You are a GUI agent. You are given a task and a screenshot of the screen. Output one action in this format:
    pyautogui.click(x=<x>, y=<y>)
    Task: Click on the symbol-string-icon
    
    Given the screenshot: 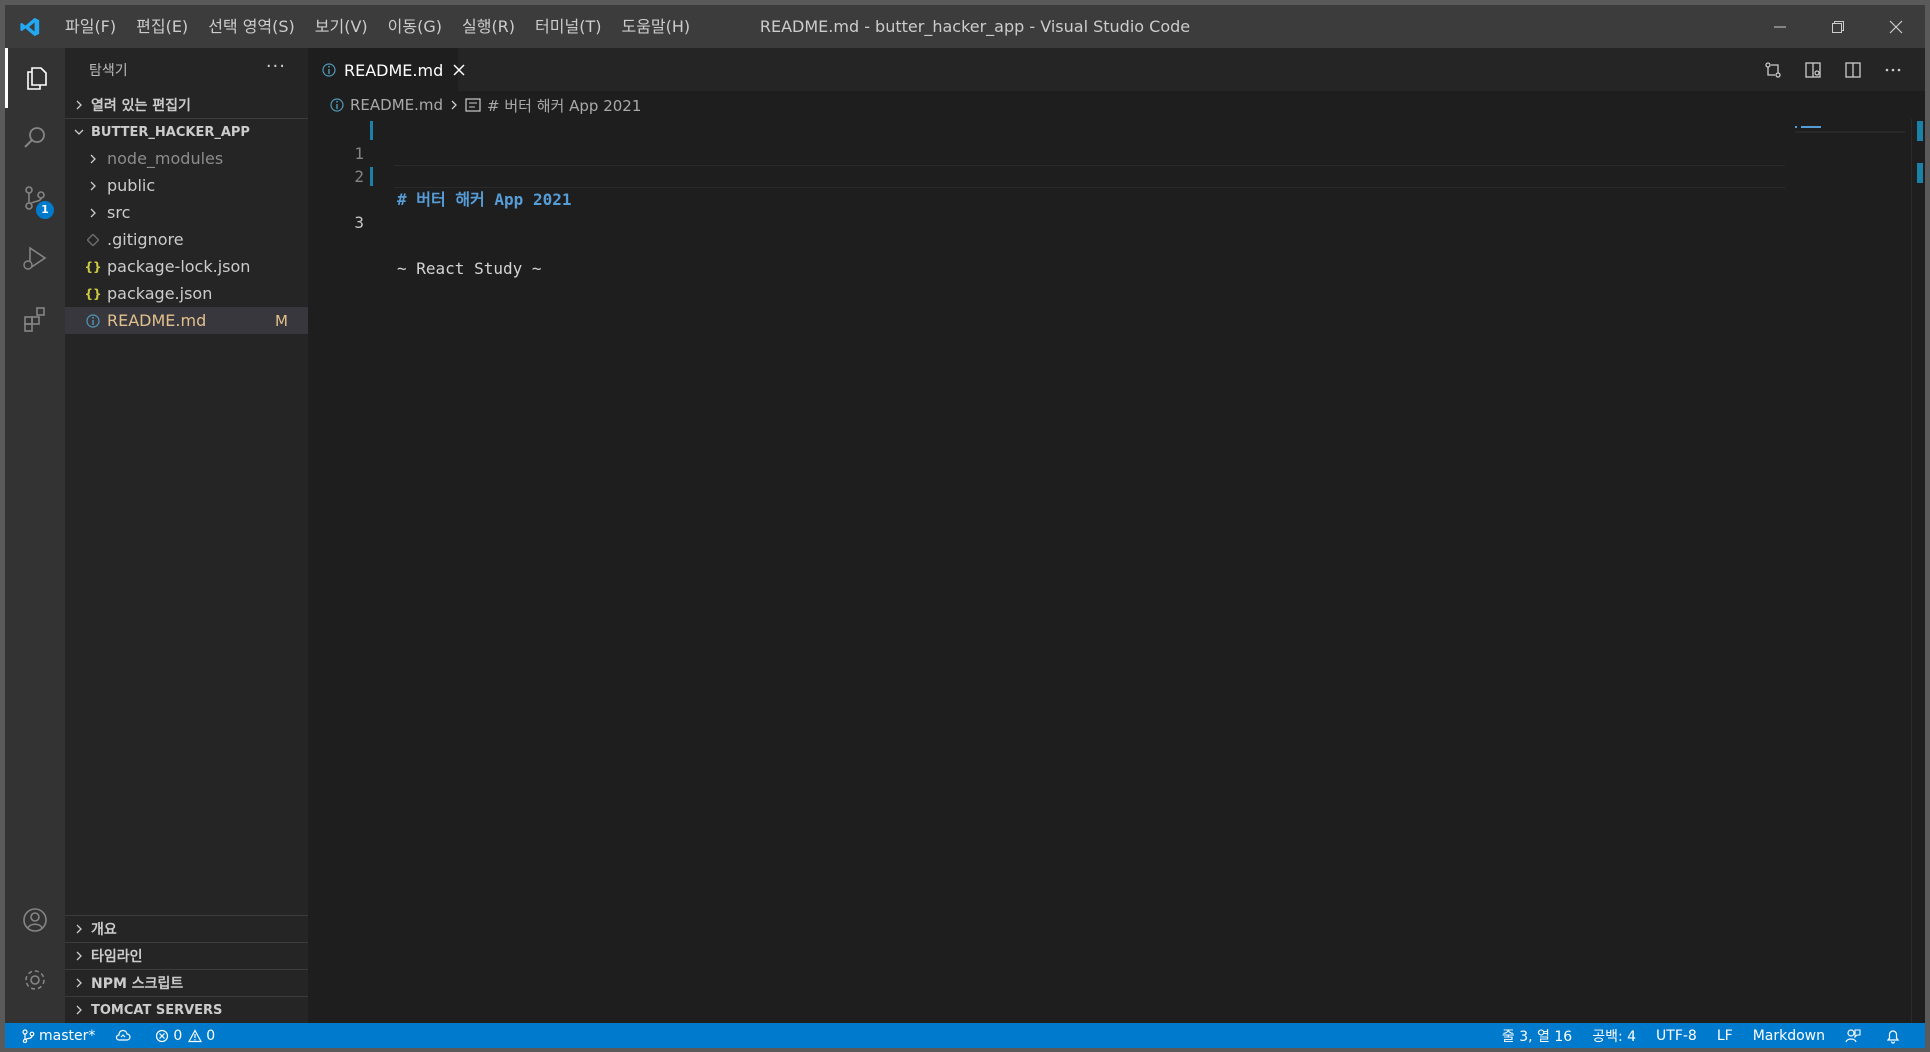 What is the action you would take?
    pyautogui.click(x=473, y=105)
    